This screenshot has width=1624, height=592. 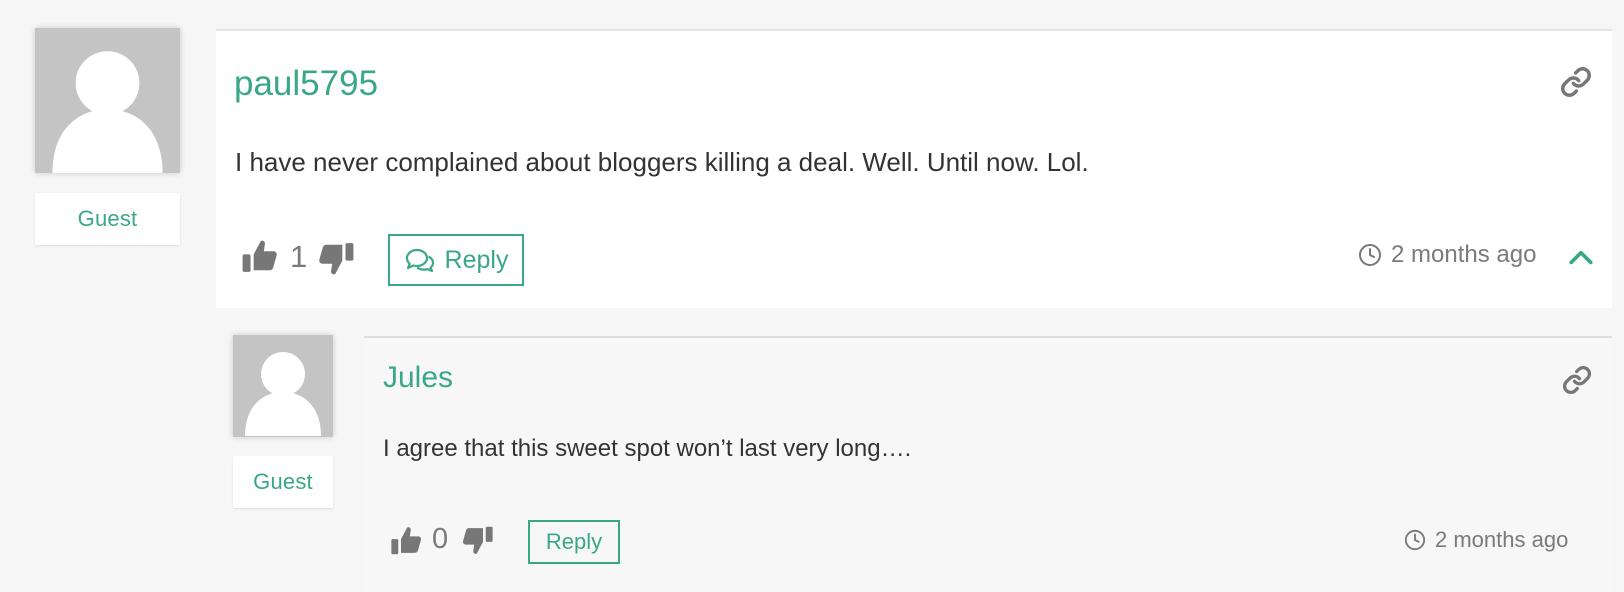 What do you see at coordinates (418, 378) in the screenshot?
I see `comment-author: Jules` at bounding box center [418, 378].